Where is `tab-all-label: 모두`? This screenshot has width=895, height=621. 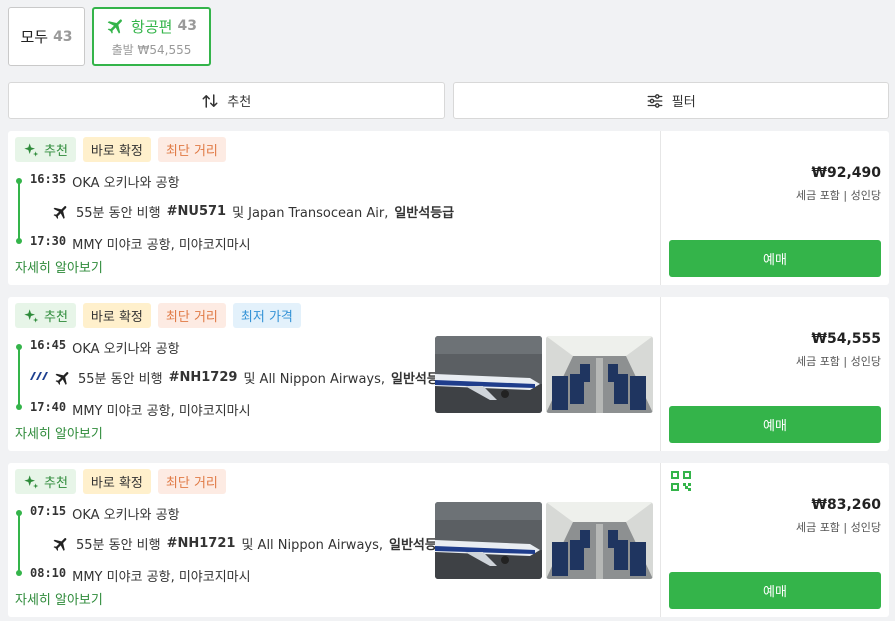 tab-all-label: 모두 is located at coordinates (34, 37).